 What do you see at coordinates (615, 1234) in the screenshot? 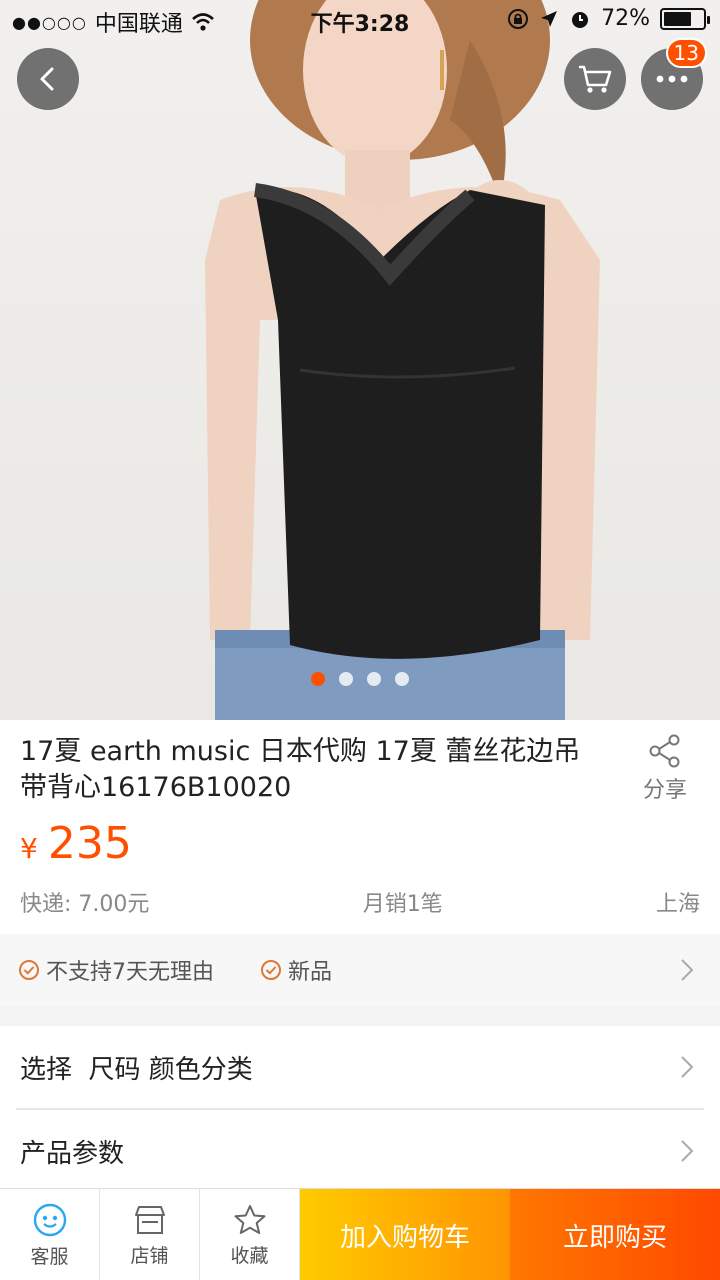
I see `buy-now-button: 立即购买` at bounding box center [615, 1234].